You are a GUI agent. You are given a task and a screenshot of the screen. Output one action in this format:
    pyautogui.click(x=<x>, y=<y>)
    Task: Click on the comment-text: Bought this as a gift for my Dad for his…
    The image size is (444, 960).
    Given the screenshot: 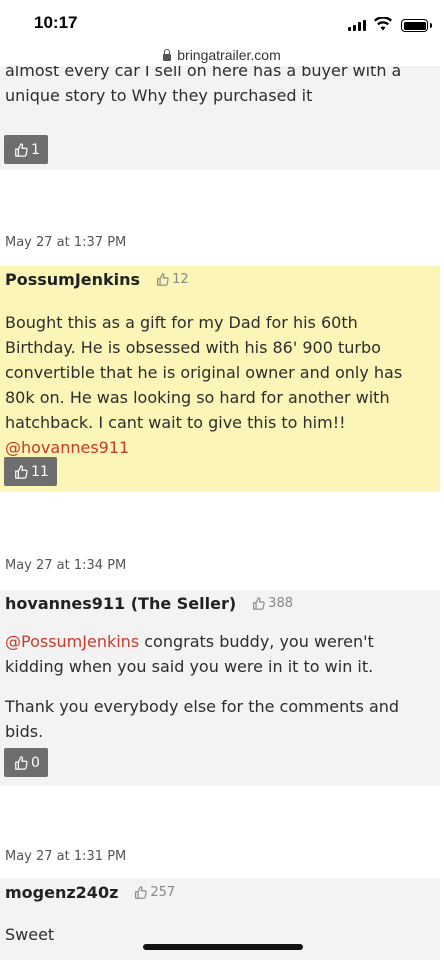 What is the action you would take?
    pyautogui.click(x=217, y=385)
    